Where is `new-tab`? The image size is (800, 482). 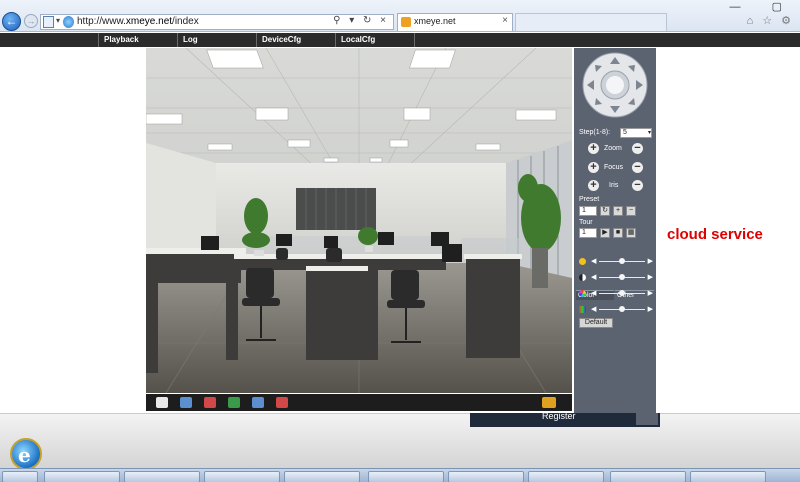 new-tab is located at coordinates (591, 22).